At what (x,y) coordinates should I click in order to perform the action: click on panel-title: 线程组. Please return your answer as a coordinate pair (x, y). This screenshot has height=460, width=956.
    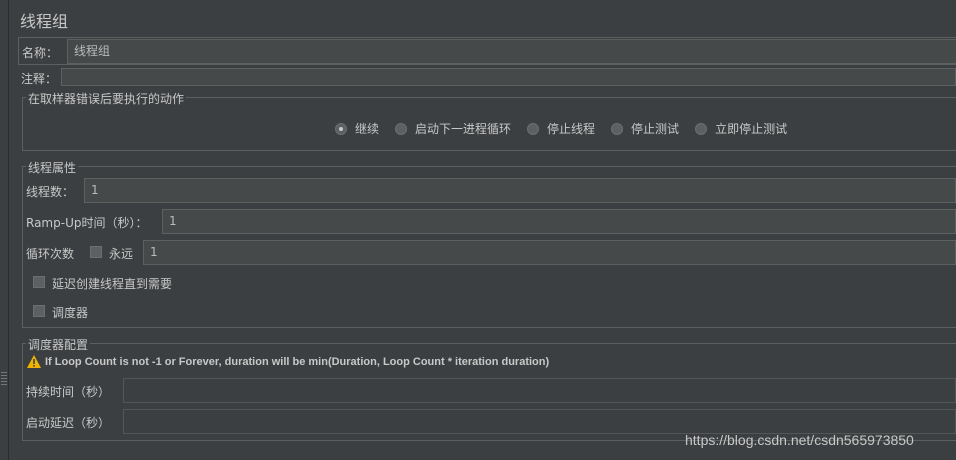
    Looking at the image, I should click on (44, 21).